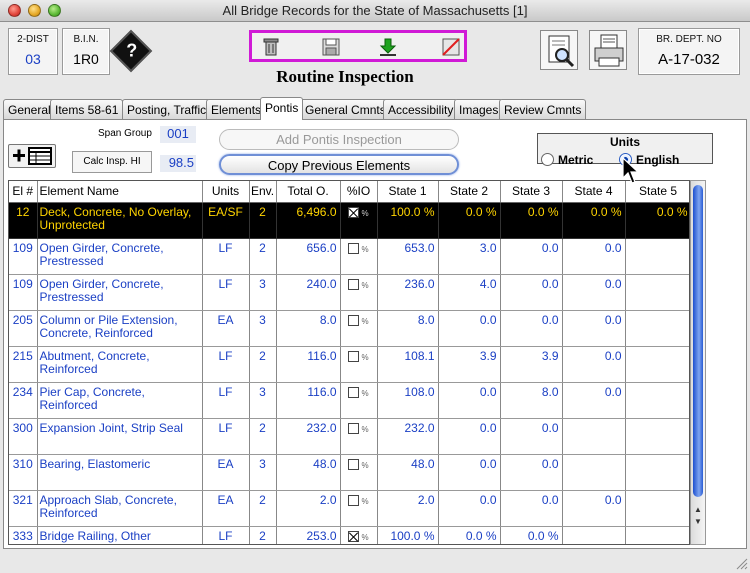 The width and height of the screenshot is (750, 573). What do you see at coordinates (120, 535) in the screenshot?
I see `element-name-cell: Bridge Railing, Other` at bounding box center [120, 535].